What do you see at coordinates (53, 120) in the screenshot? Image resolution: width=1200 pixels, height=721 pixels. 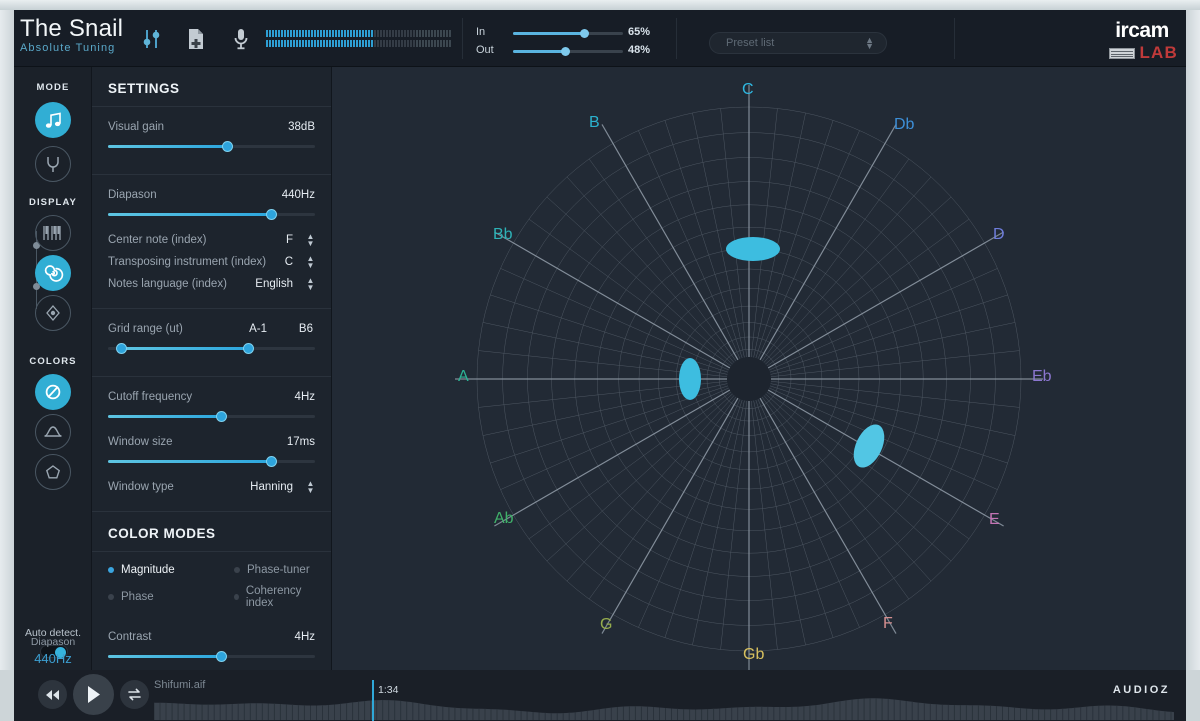 I see `sidebar-item-music-note` at bounding box center [53, 120].